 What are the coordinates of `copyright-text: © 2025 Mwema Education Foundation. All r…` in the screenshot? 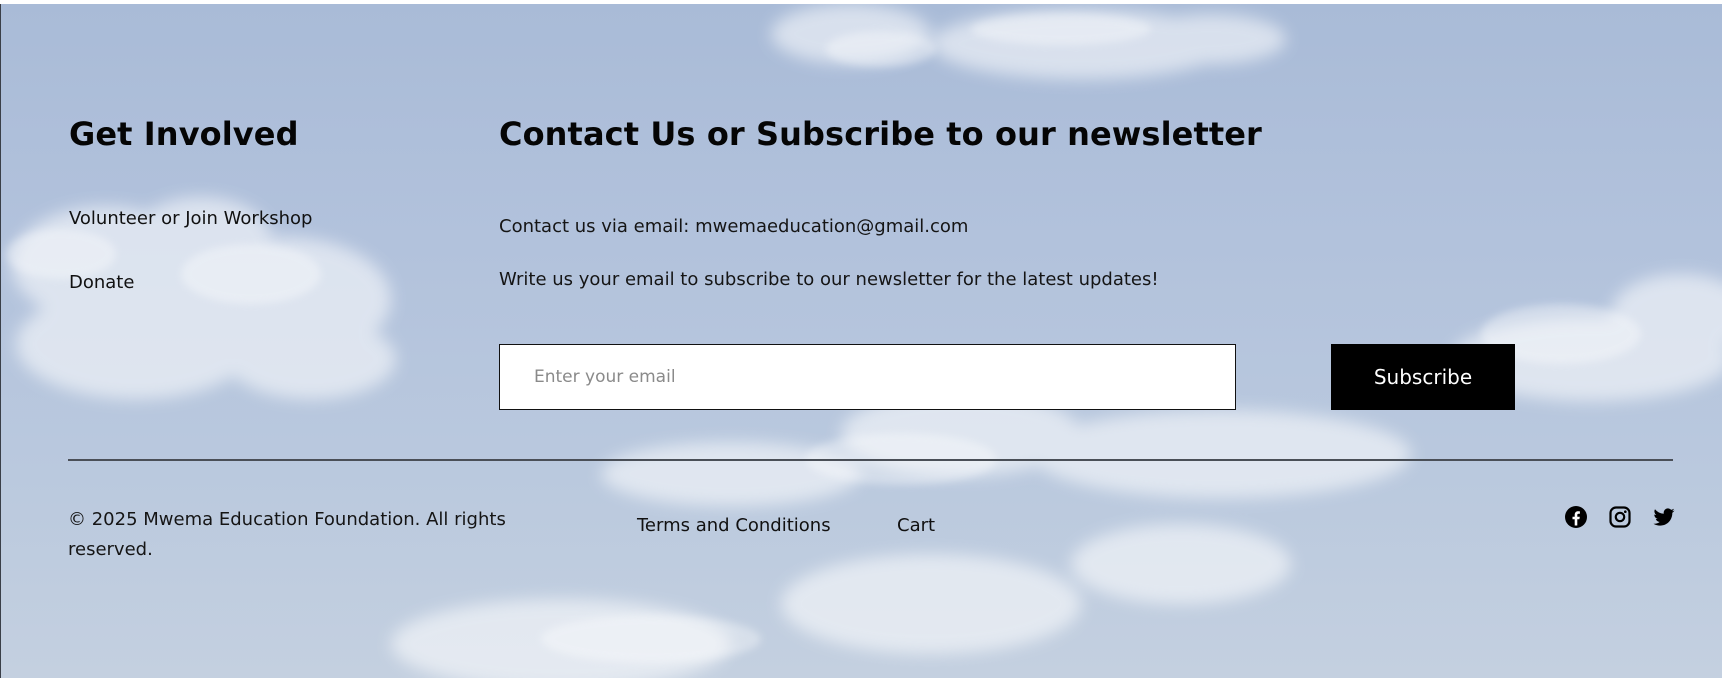 It's located at (287, 534).